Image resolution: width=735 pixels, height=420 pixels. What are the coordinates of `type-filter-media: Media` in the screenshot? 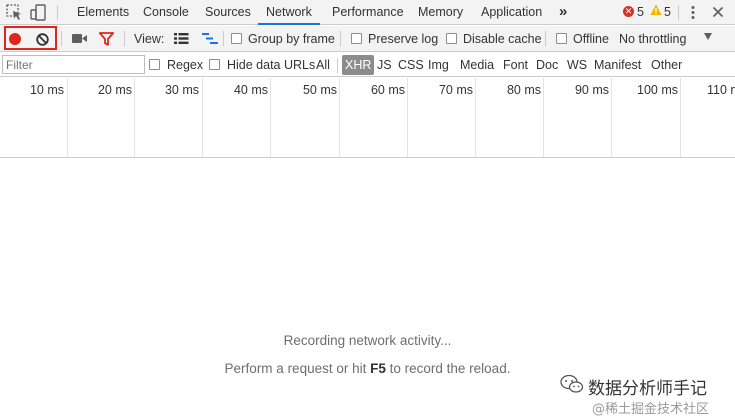 It's located at (477, 65).